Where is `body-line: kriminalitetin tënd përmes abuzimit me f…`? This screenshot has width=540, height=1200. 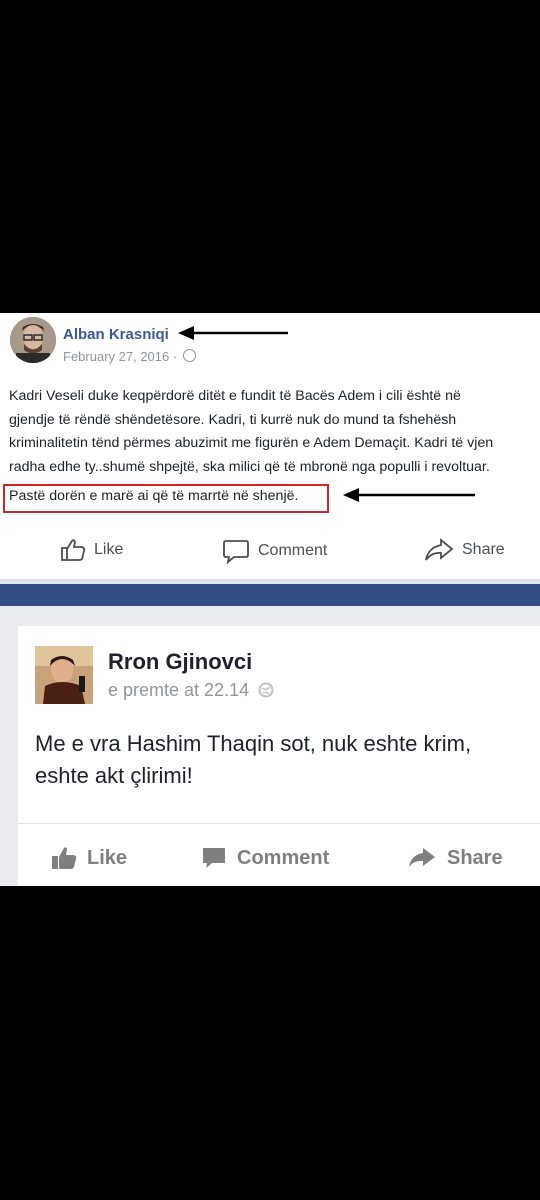
body-line: kriminalitetin tënd përmes abuzimit me f… is located at coordinates (251, 443).